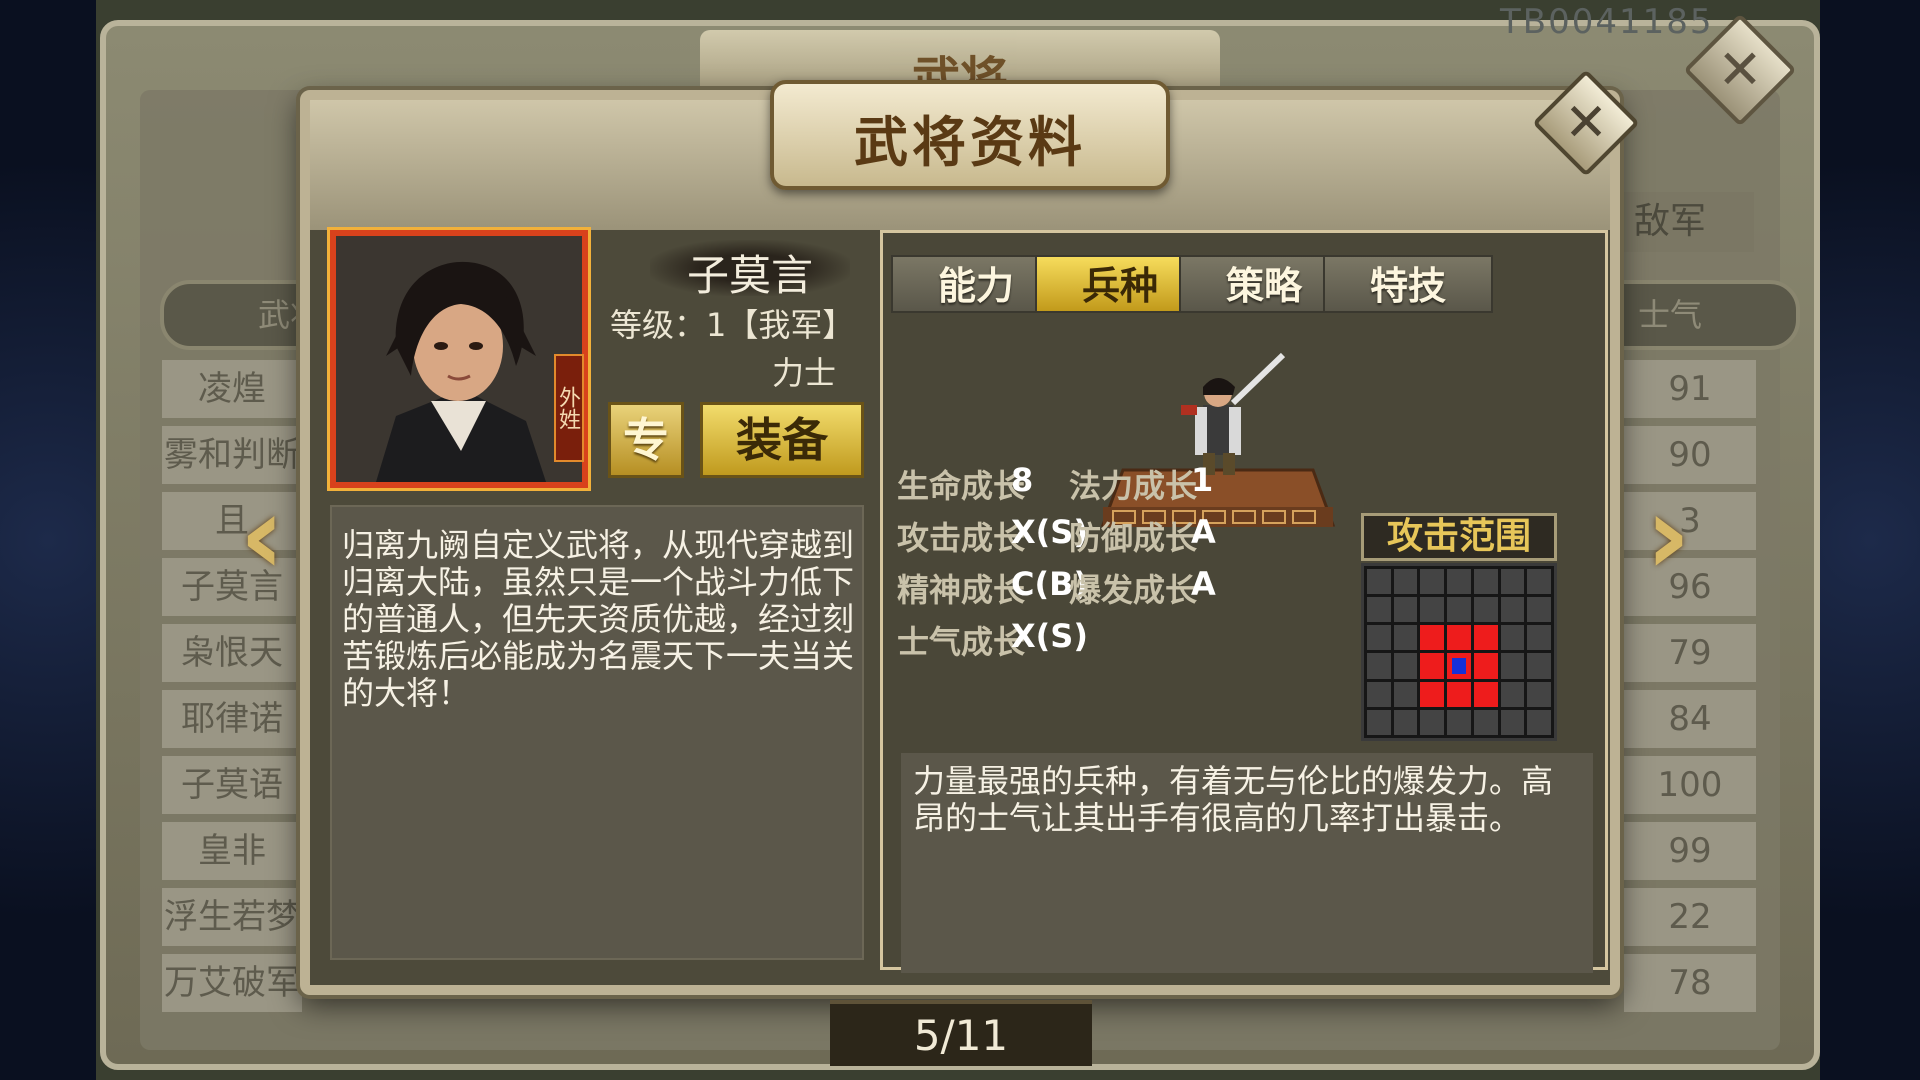 The width and height of the screenshot is (1920, 1080). What do you see at coordinates (780, 325) in the screenshot?
I see `level-value: 1【我军】` at bounding box center [780, 325].